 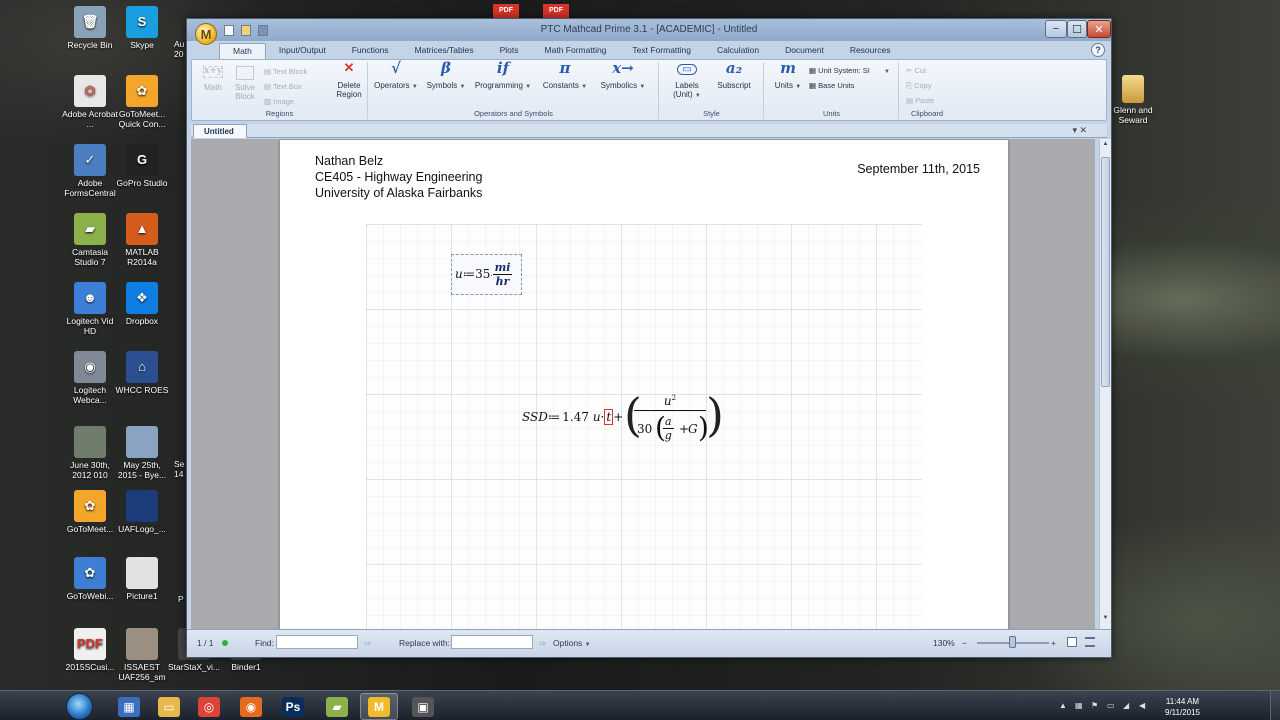 I want to click on image-button: ▨ Image, so click(x=279, y=101).